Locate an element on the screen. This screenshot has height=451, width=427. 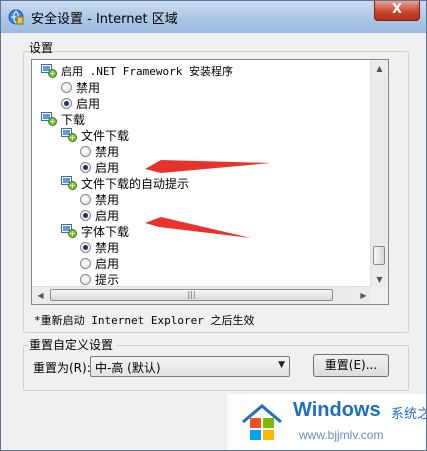
watermark-cn: 系统之家 is located at coordinates (408, 414).